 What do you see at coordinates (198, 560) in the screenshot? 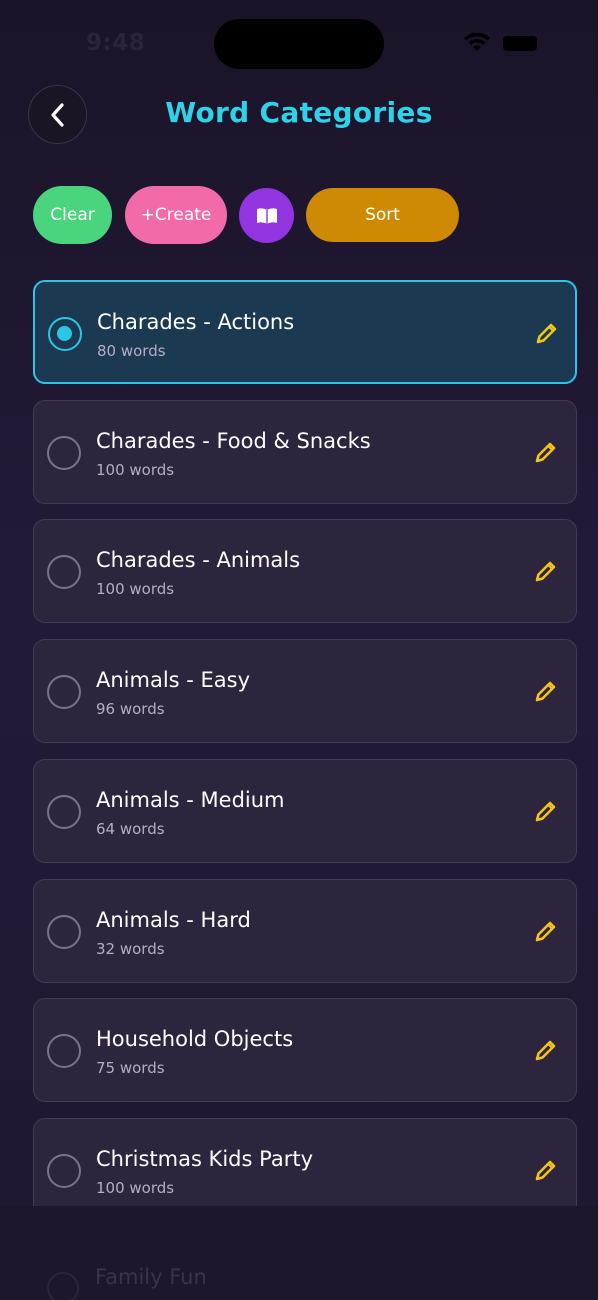
I see `category-name: Charades - Animals` at bounding box center [198, 560].